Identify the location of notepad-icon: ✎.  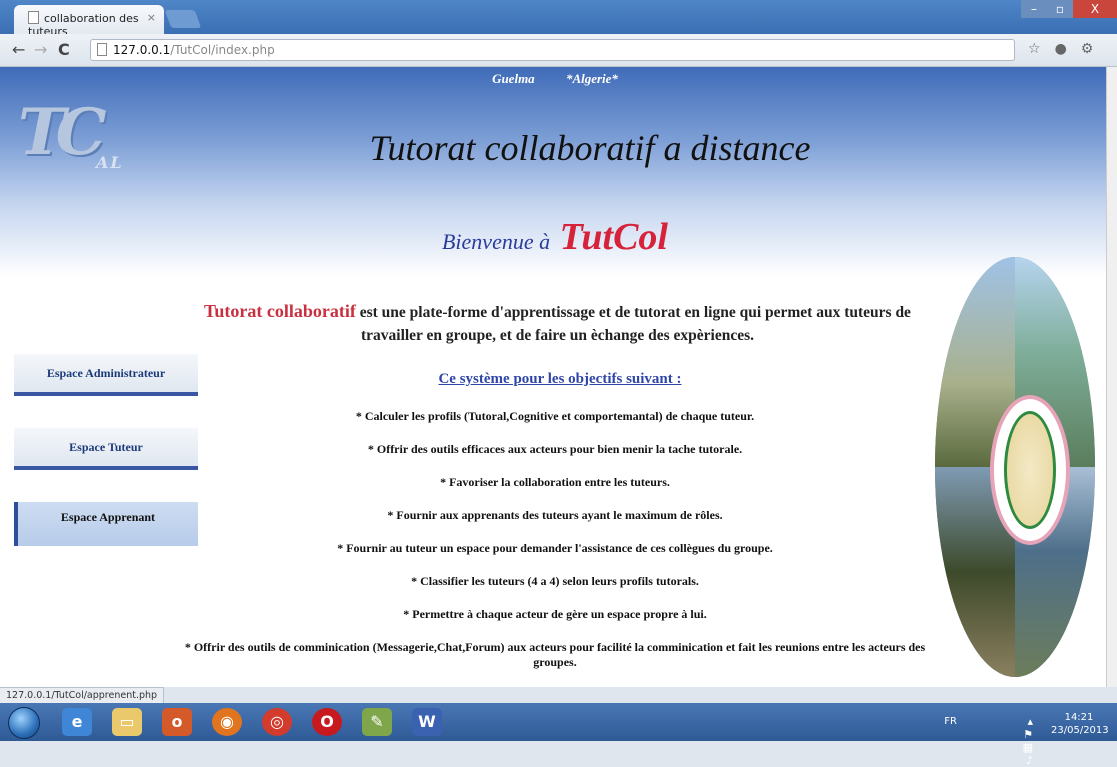
(377, 722).